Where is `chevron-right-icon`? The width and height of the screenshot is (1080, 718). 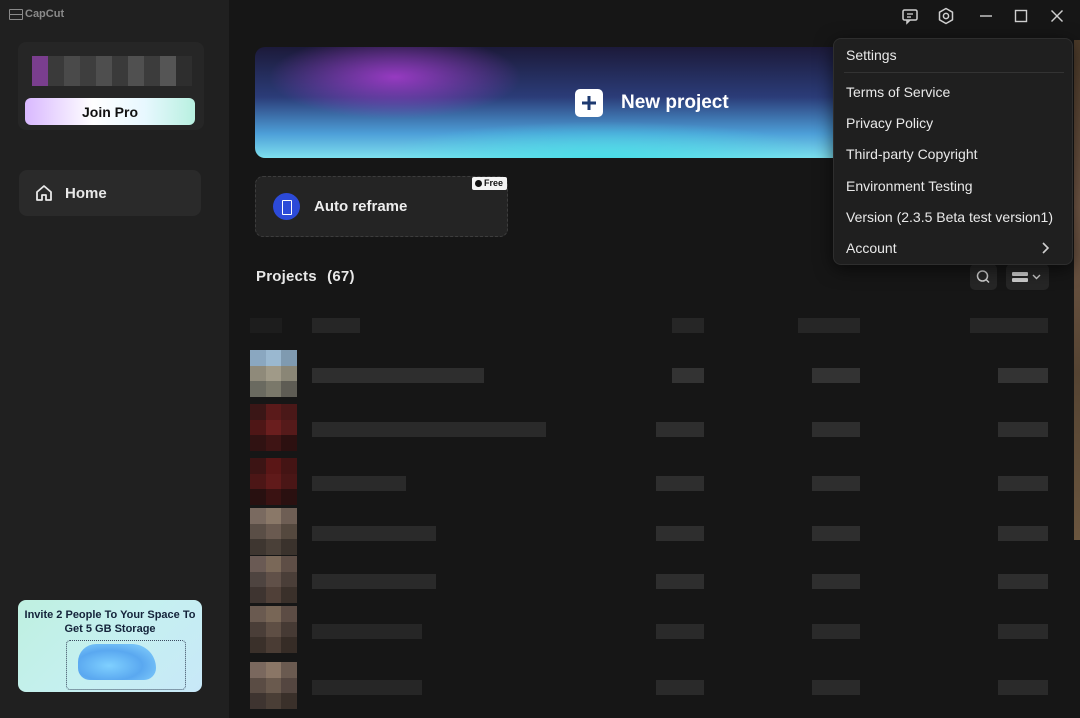
chevron-right-icon is located at coordinates (1046, 248).